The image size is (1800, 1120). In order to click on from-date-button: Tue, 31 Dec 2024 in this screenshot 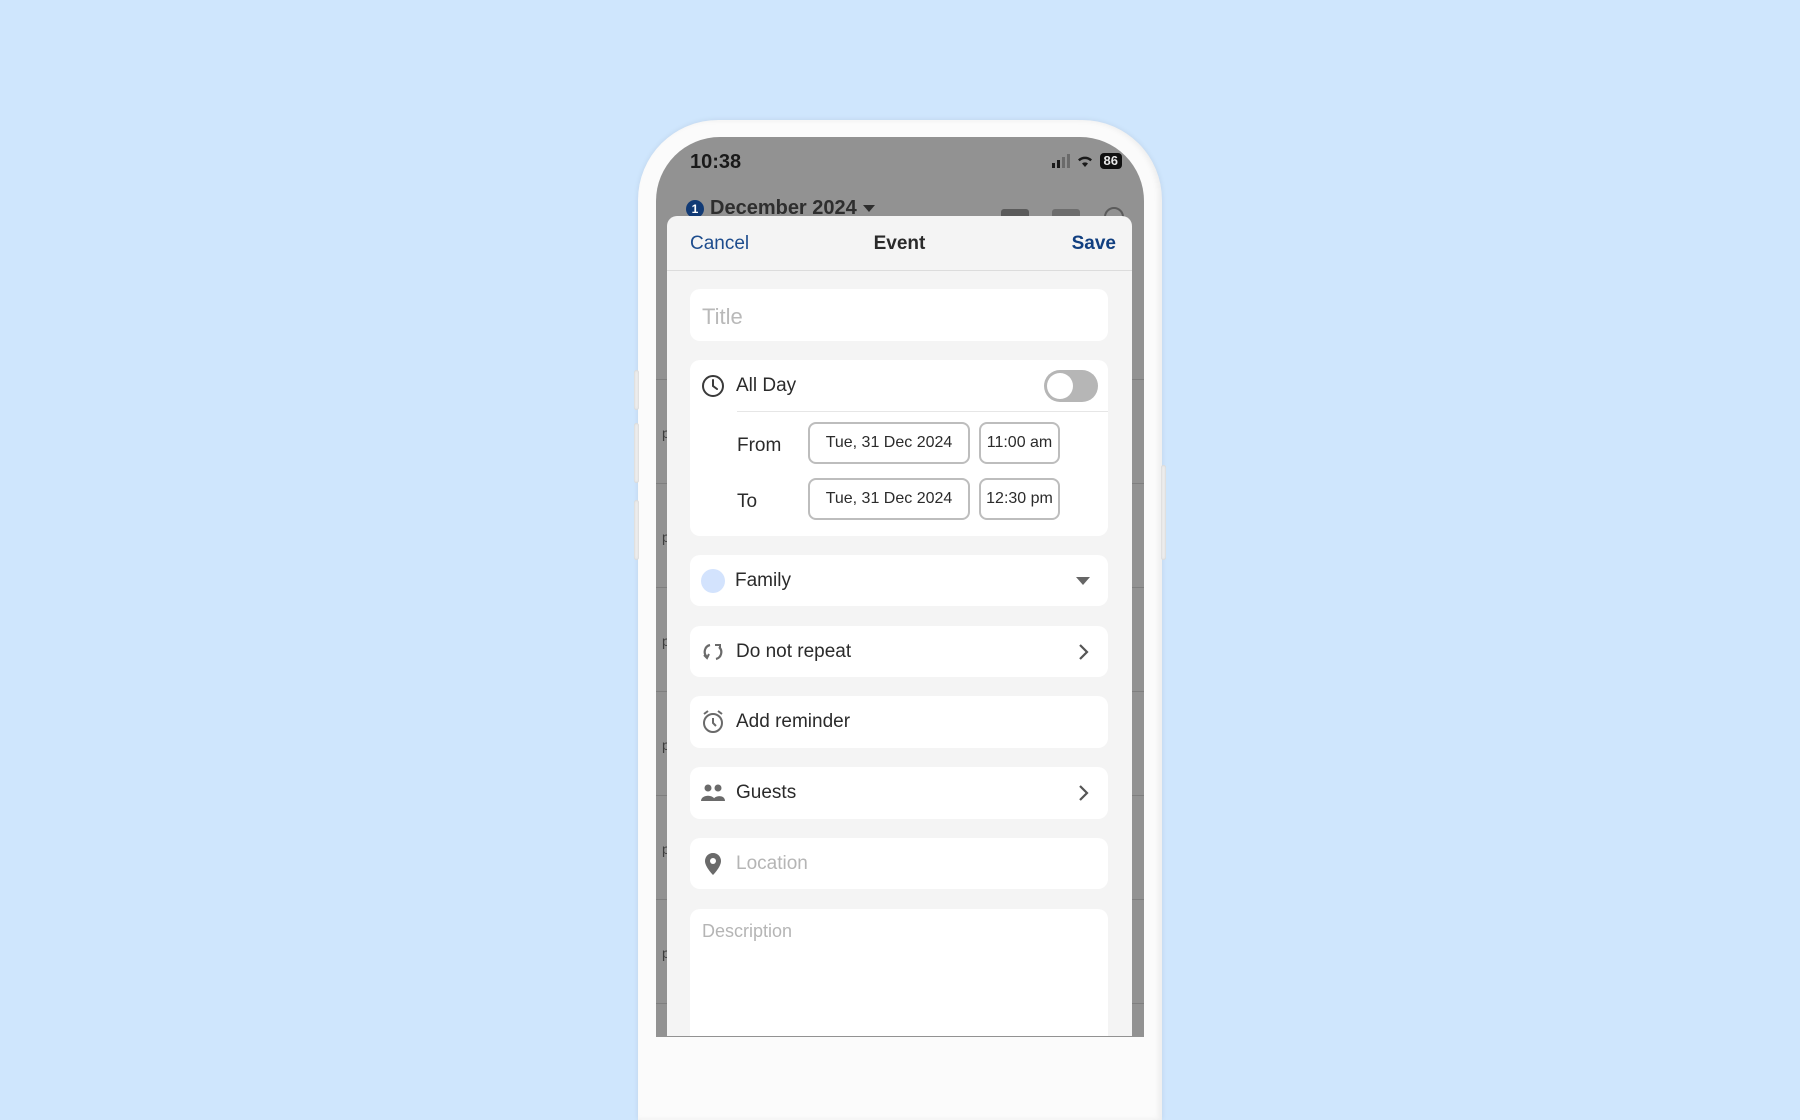, I will do `click(889, 443)`.